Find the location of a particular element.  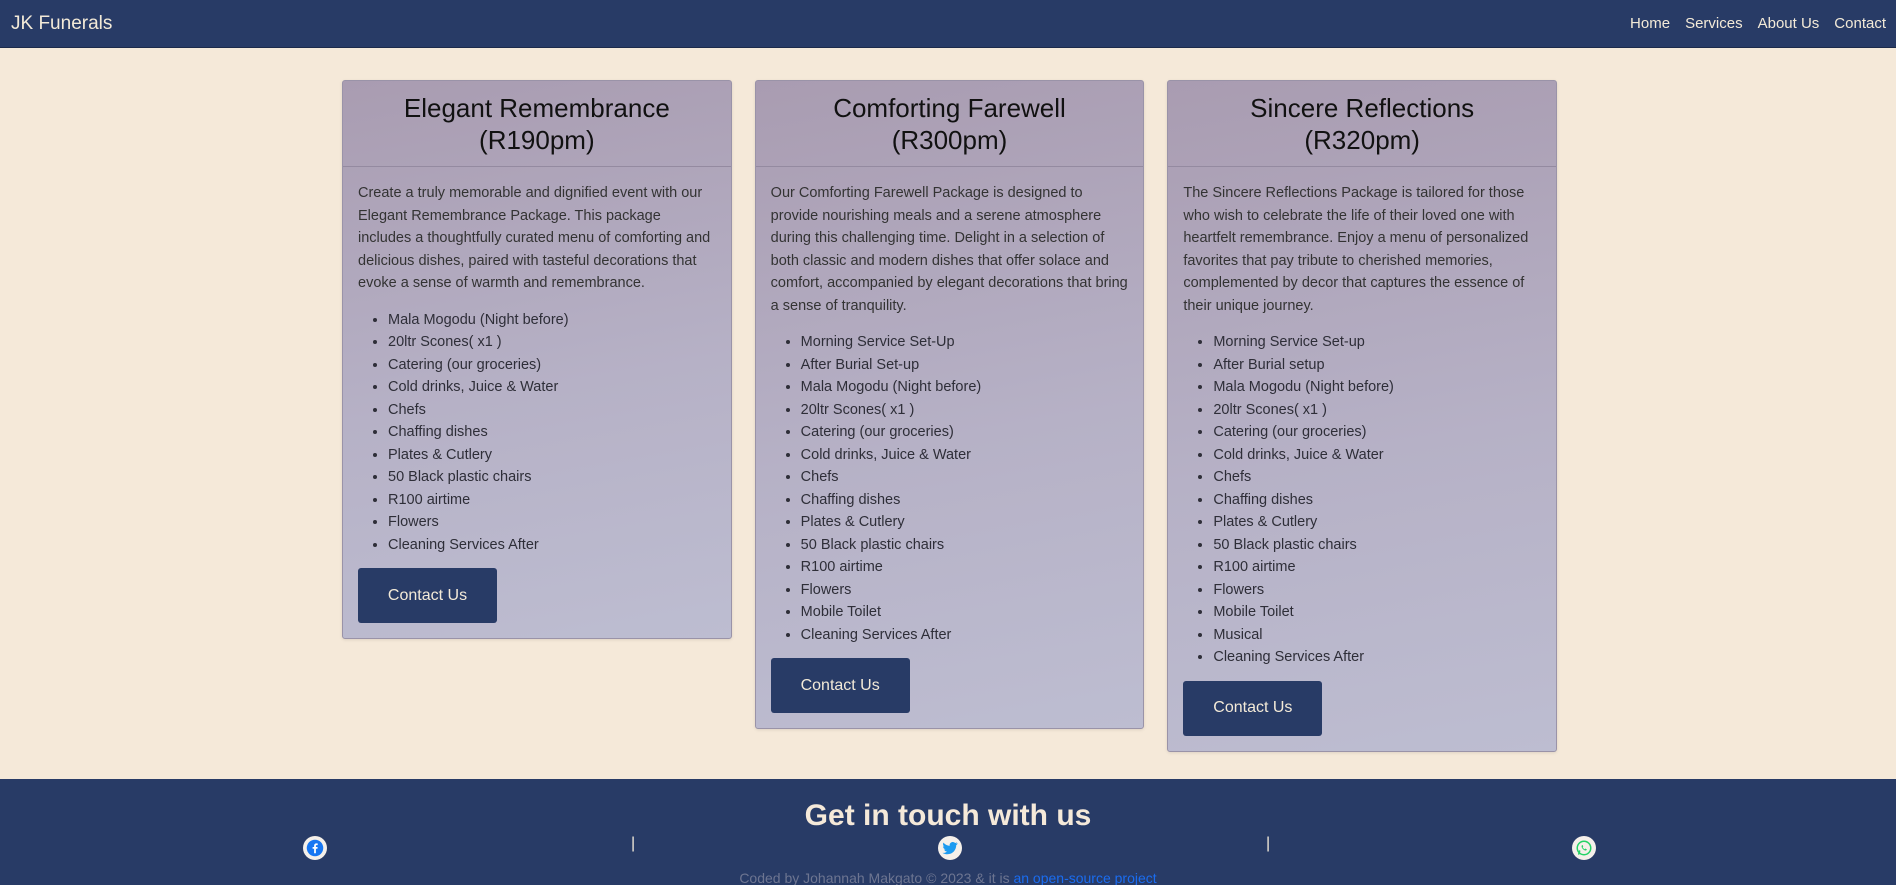

facebook-icon is located at coordinates (315, 848).